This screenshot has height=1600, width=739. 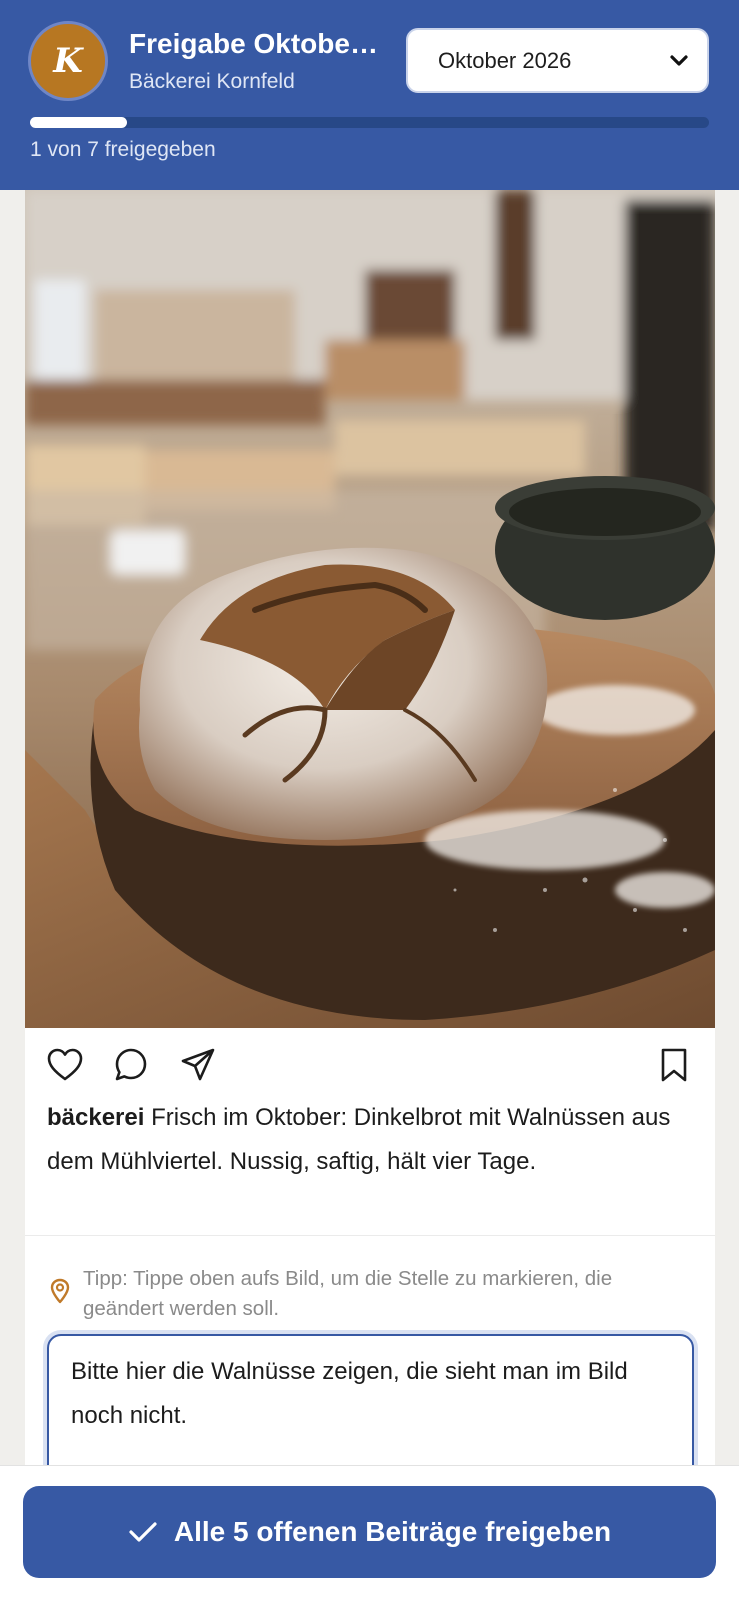 What do you see at coordinates (143, 1532) in the screenshot?
I see `check-icon` at bounding box center [143, 1532].